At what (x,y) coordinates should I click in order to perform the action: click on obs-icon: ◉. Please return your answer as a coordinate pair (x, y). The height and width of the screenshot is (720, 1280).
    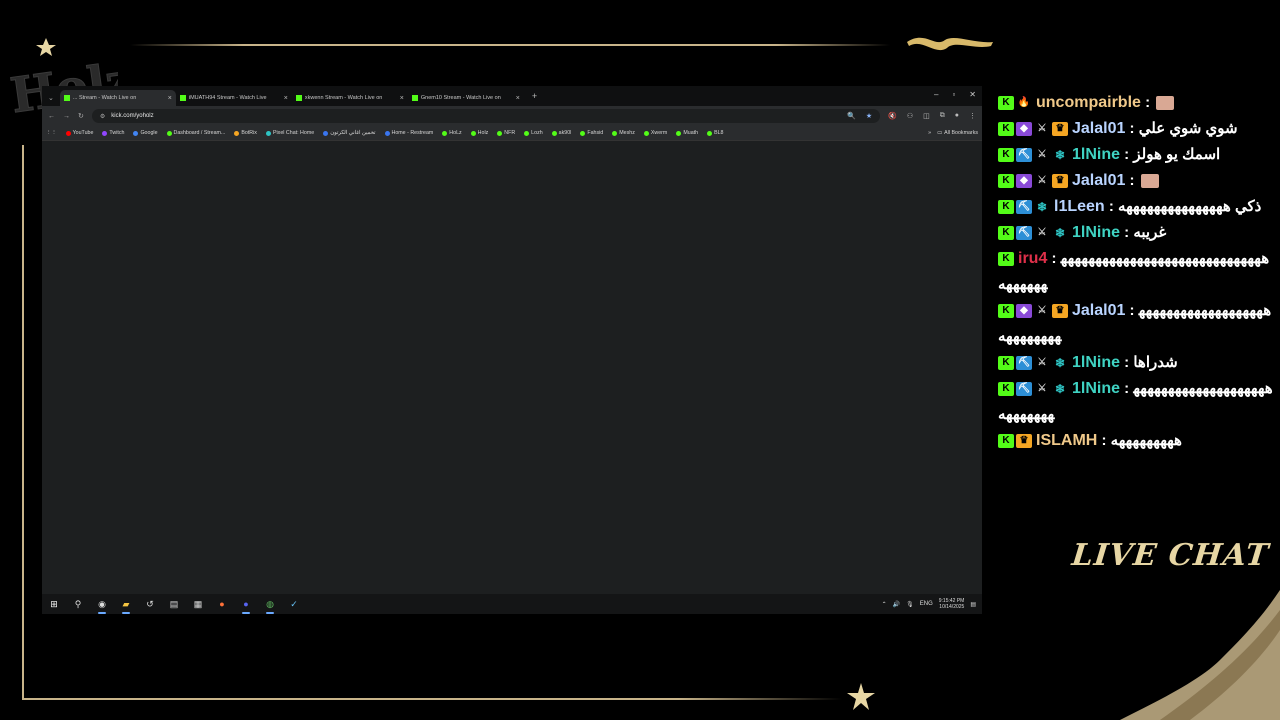
    Looking at the image, I should click on (102, 606).